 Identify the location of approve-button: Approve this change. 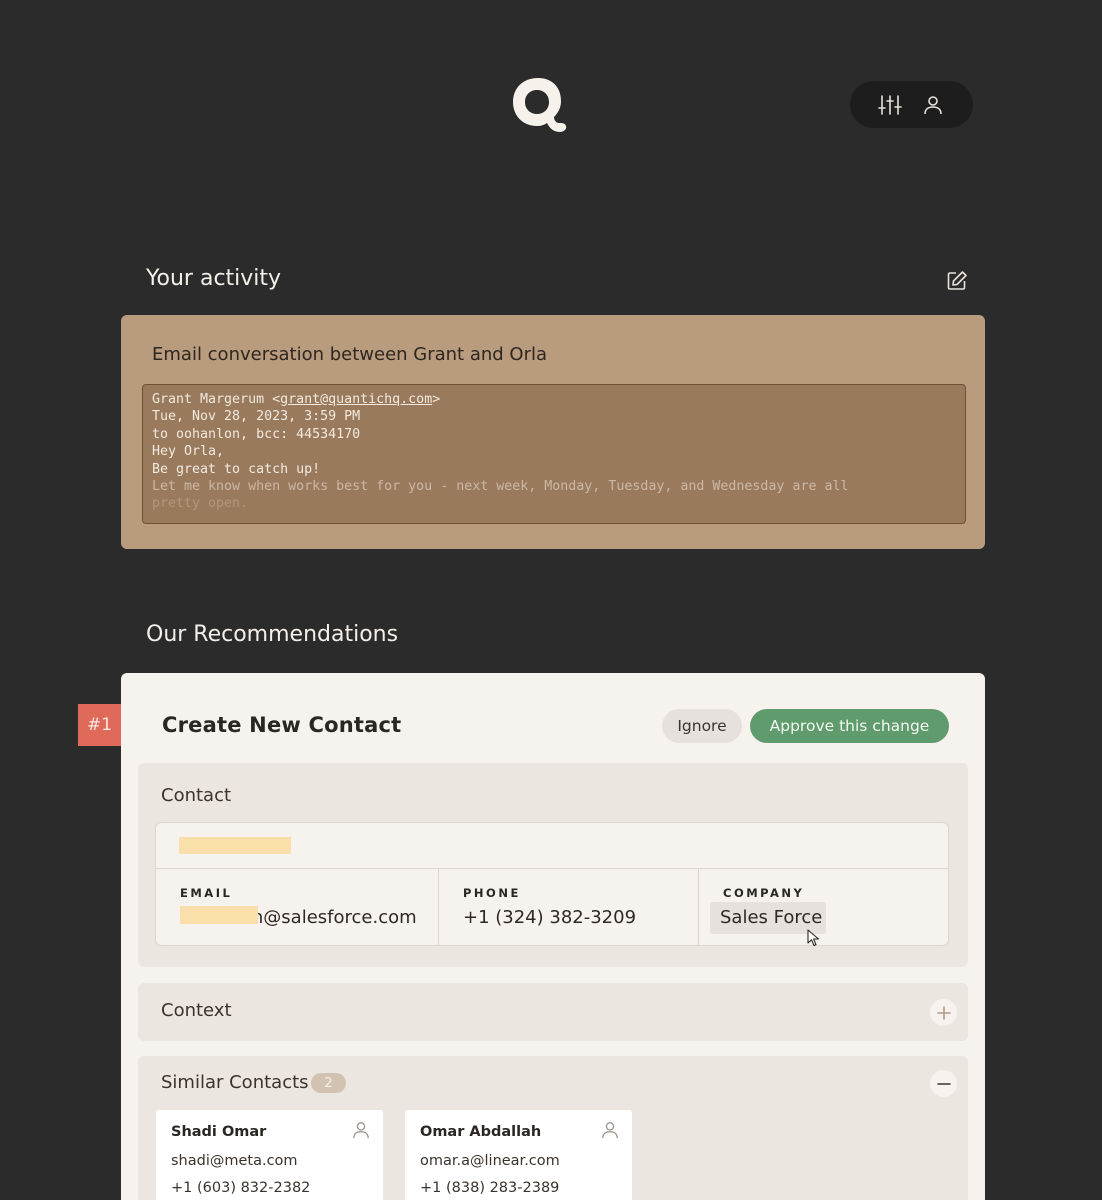
(849, 726).